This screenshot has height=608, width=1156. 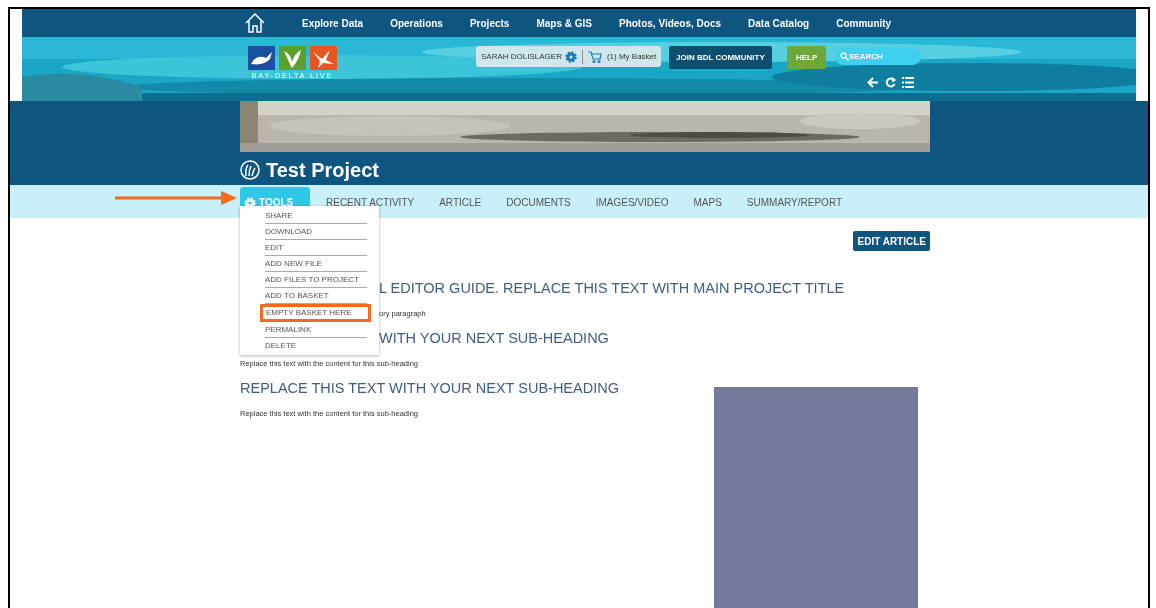 I want to click on nav-link: Photos, Videos, Docs, so click(x=670, y=23).